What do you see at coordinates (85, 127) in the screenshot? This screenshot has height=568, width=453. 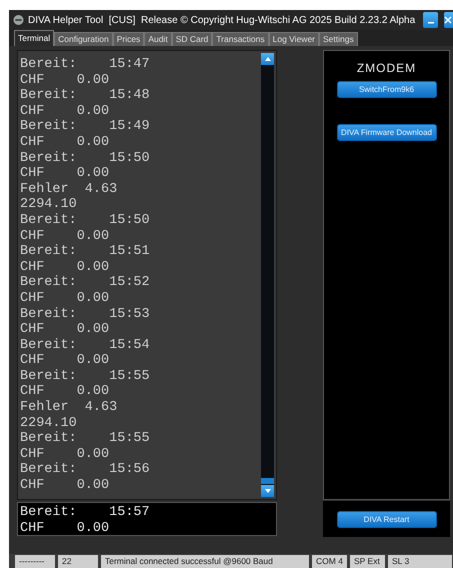 I see `terminal-line: Bereit: 15:49` at bounding box center [85, 127].